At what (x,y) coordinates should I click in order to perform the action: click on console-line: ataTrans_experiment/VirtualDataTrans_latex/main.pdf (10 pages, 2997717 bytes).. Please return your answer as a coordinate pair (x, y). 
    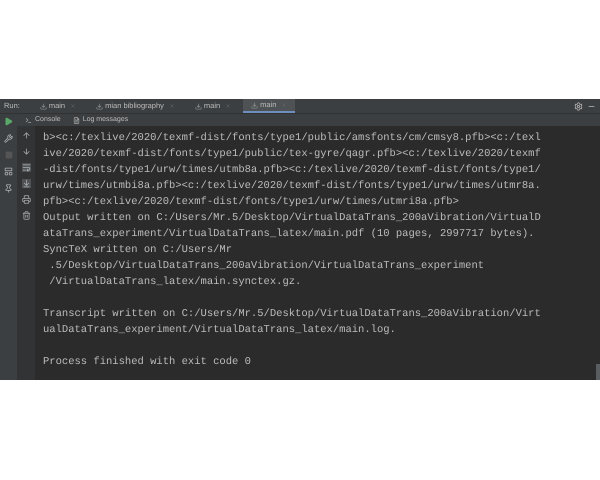
    Looking at the image, I should click on (289, 234).